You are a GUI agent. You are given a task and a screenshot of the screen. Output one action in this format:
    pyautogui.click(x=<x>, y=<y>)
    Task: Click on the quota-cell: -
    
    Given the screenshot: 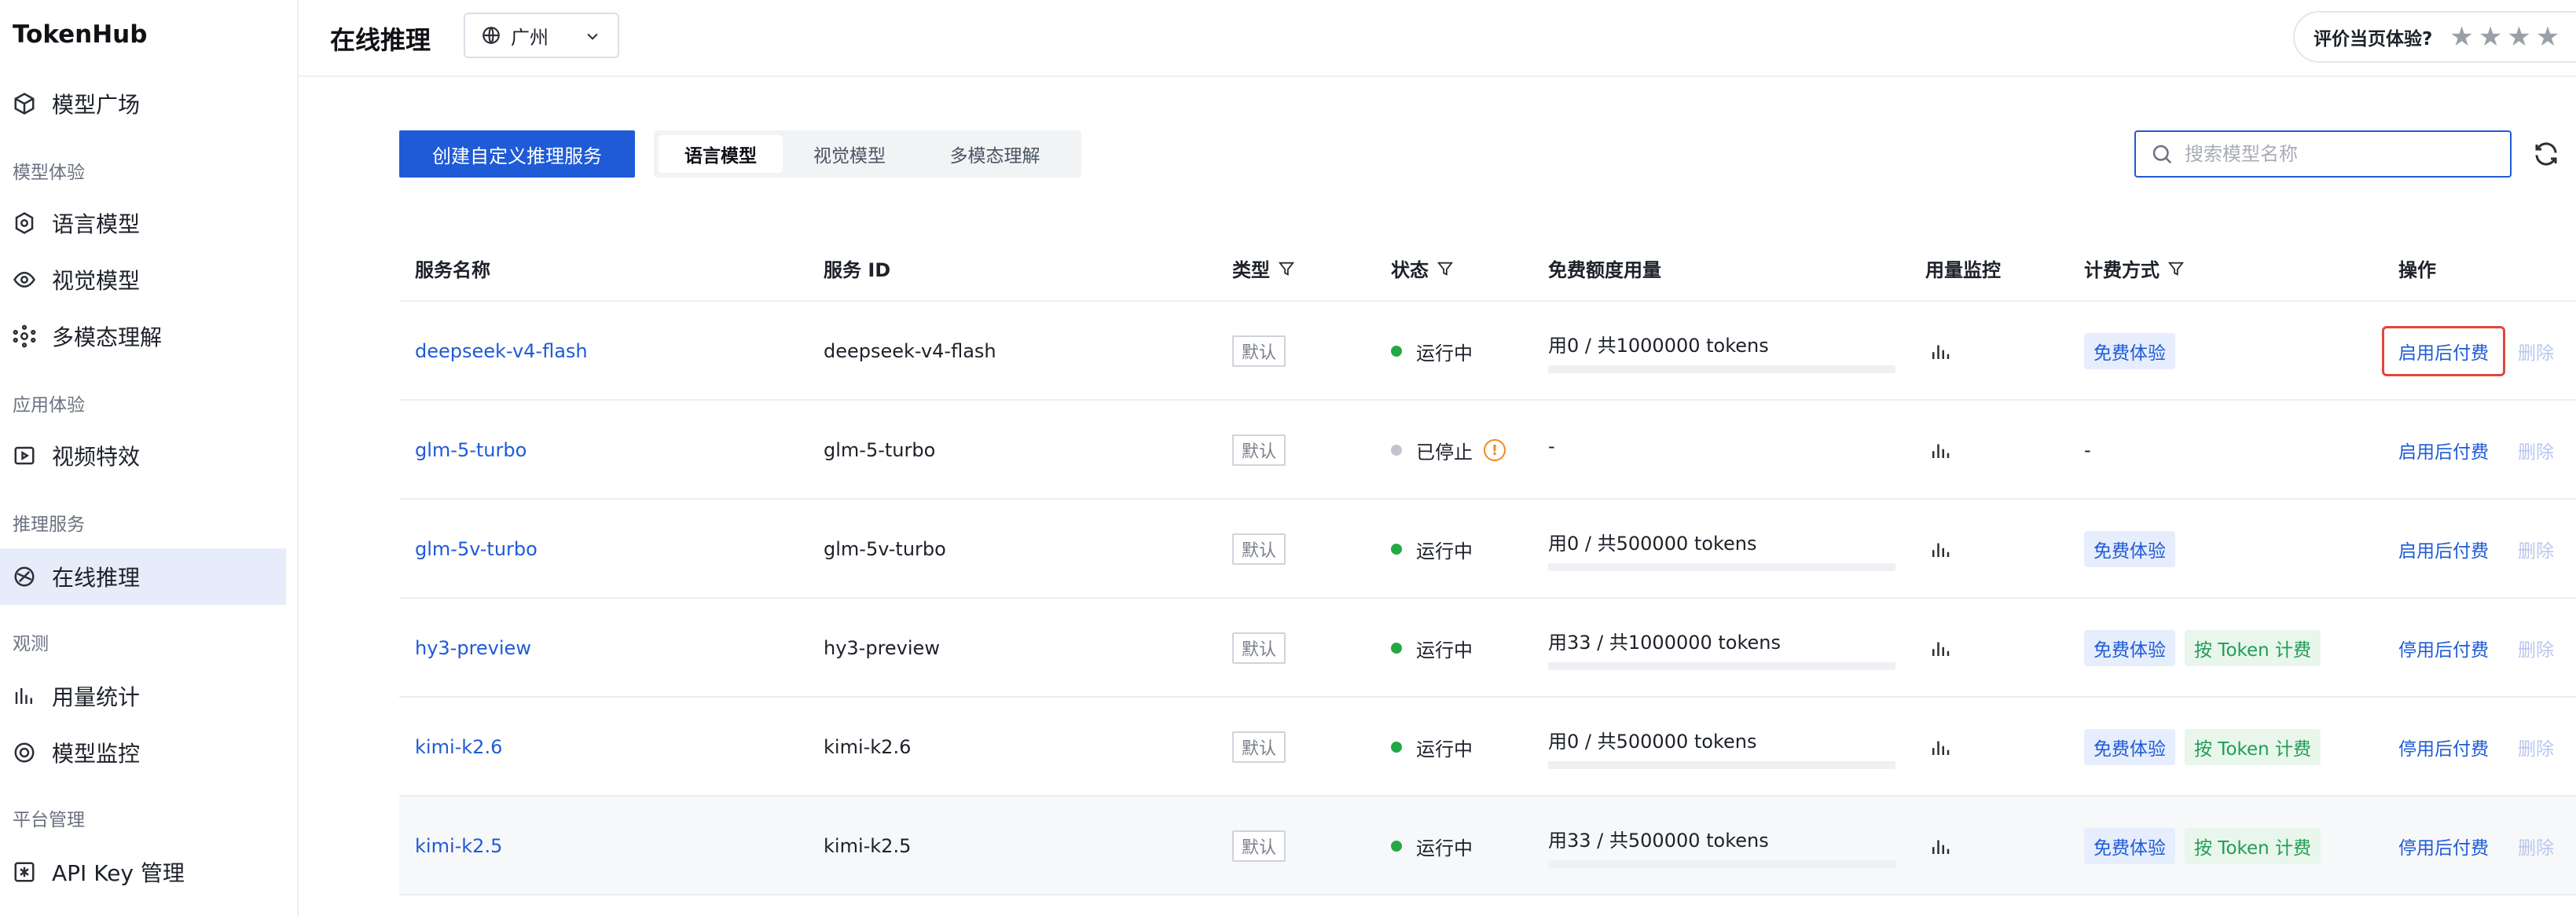 What is the action you would take?
    pyautogui.click(x=1551, y=450)
    